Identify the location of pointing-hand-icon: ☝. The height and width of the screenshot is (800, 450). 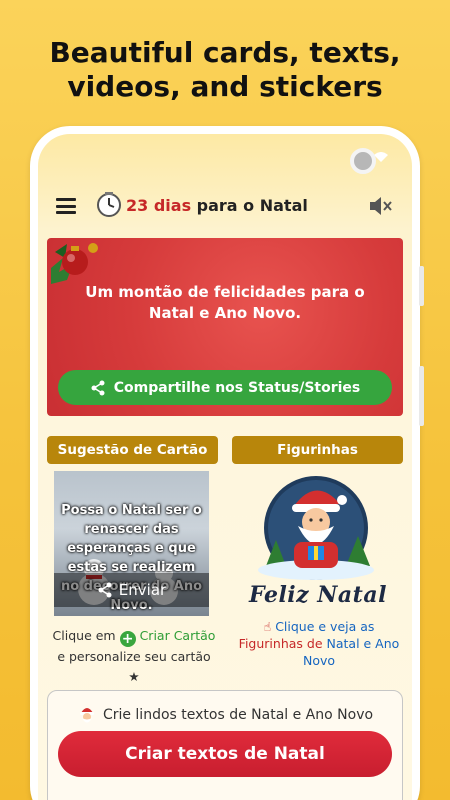
(267, 626).